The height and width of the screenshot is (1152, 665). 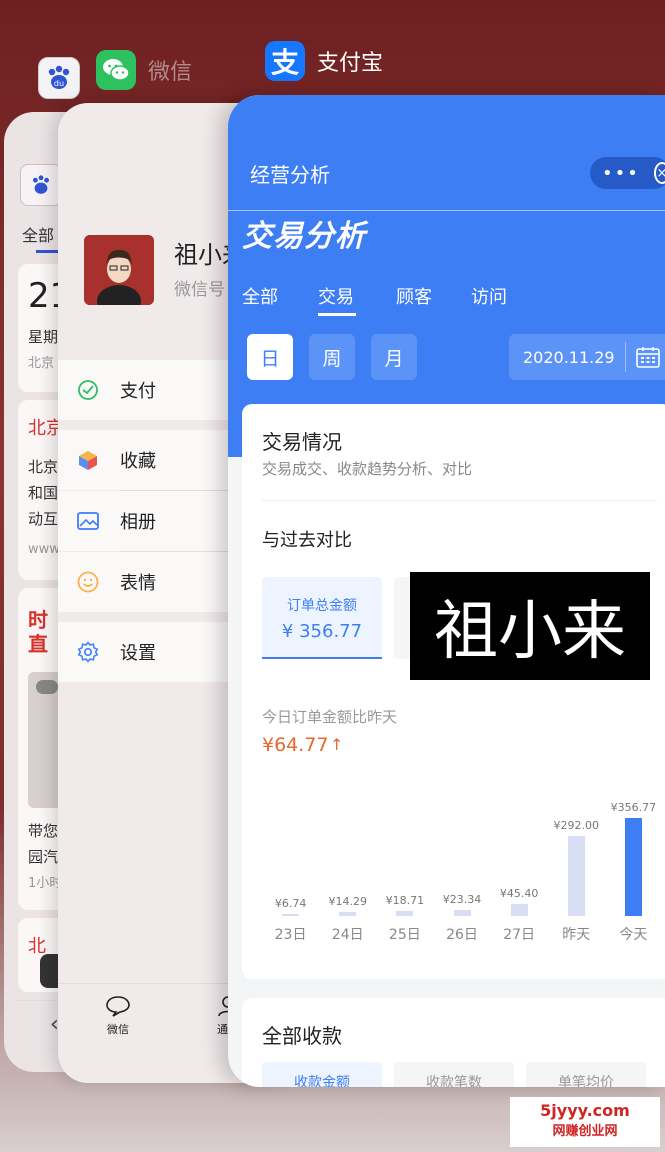 What do you see at coordinates (47, 687) in the screenshot?
I see `play-badge-icon` at bounding box center [47, 687].